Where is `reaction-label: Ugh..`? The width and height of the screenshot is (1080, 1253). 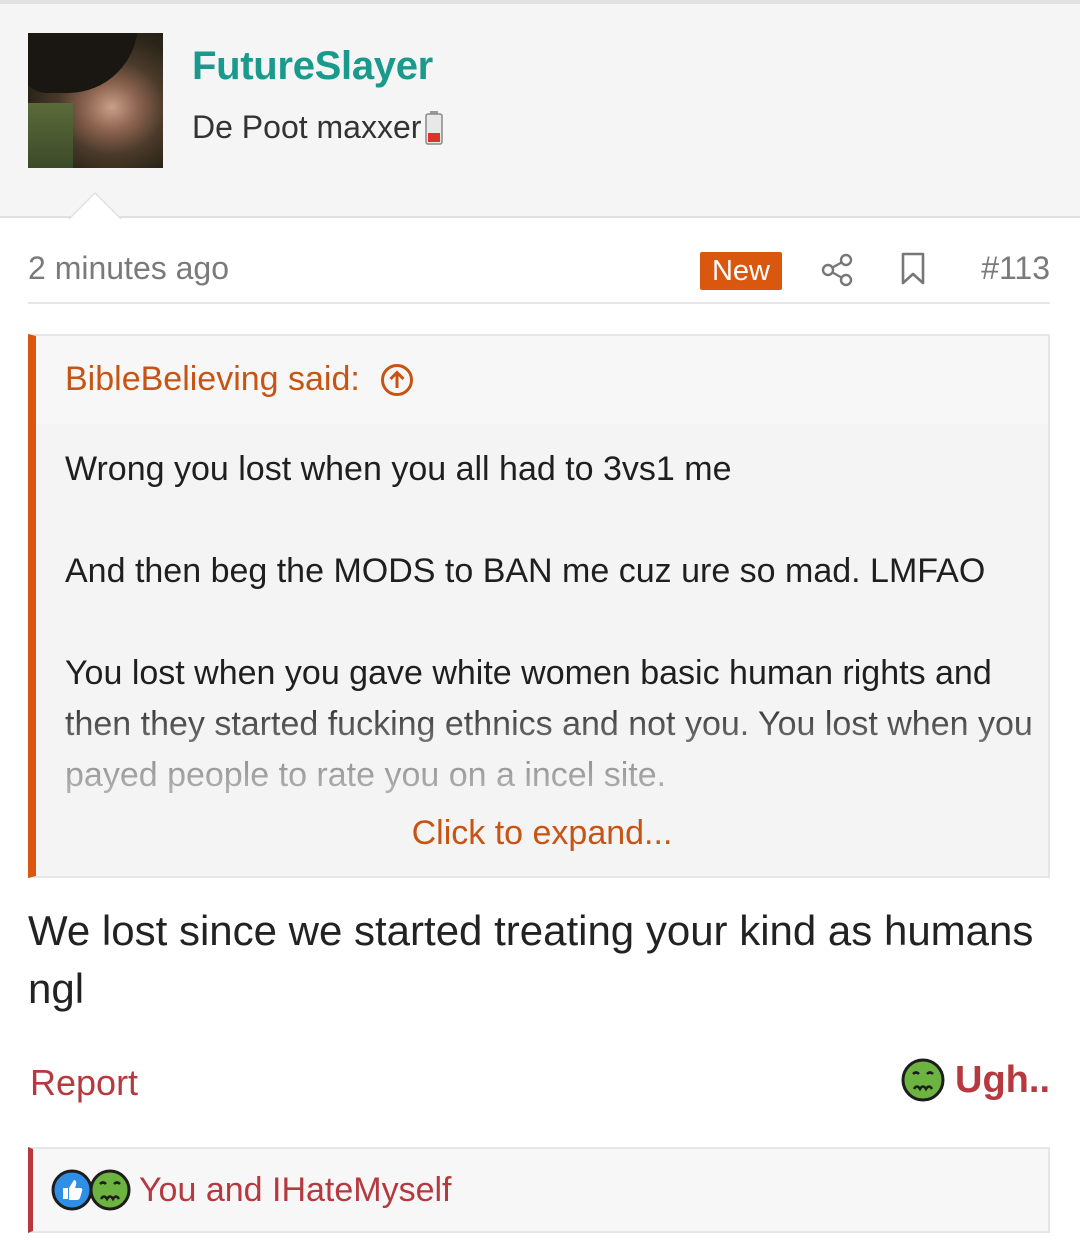 reaction-label: Ugh.. is located at coordinates (1002, 1079).